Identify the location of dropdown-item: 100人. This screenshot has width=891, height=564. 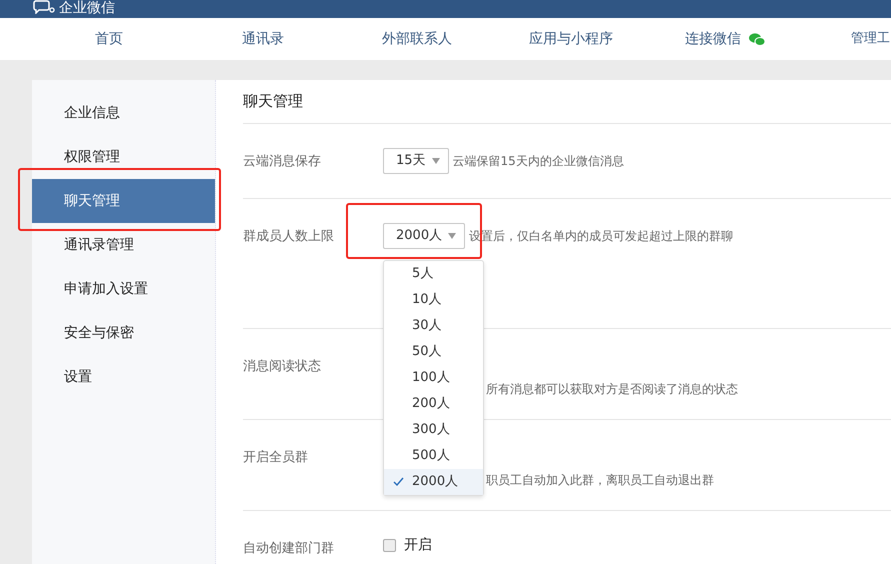
(433, 378).